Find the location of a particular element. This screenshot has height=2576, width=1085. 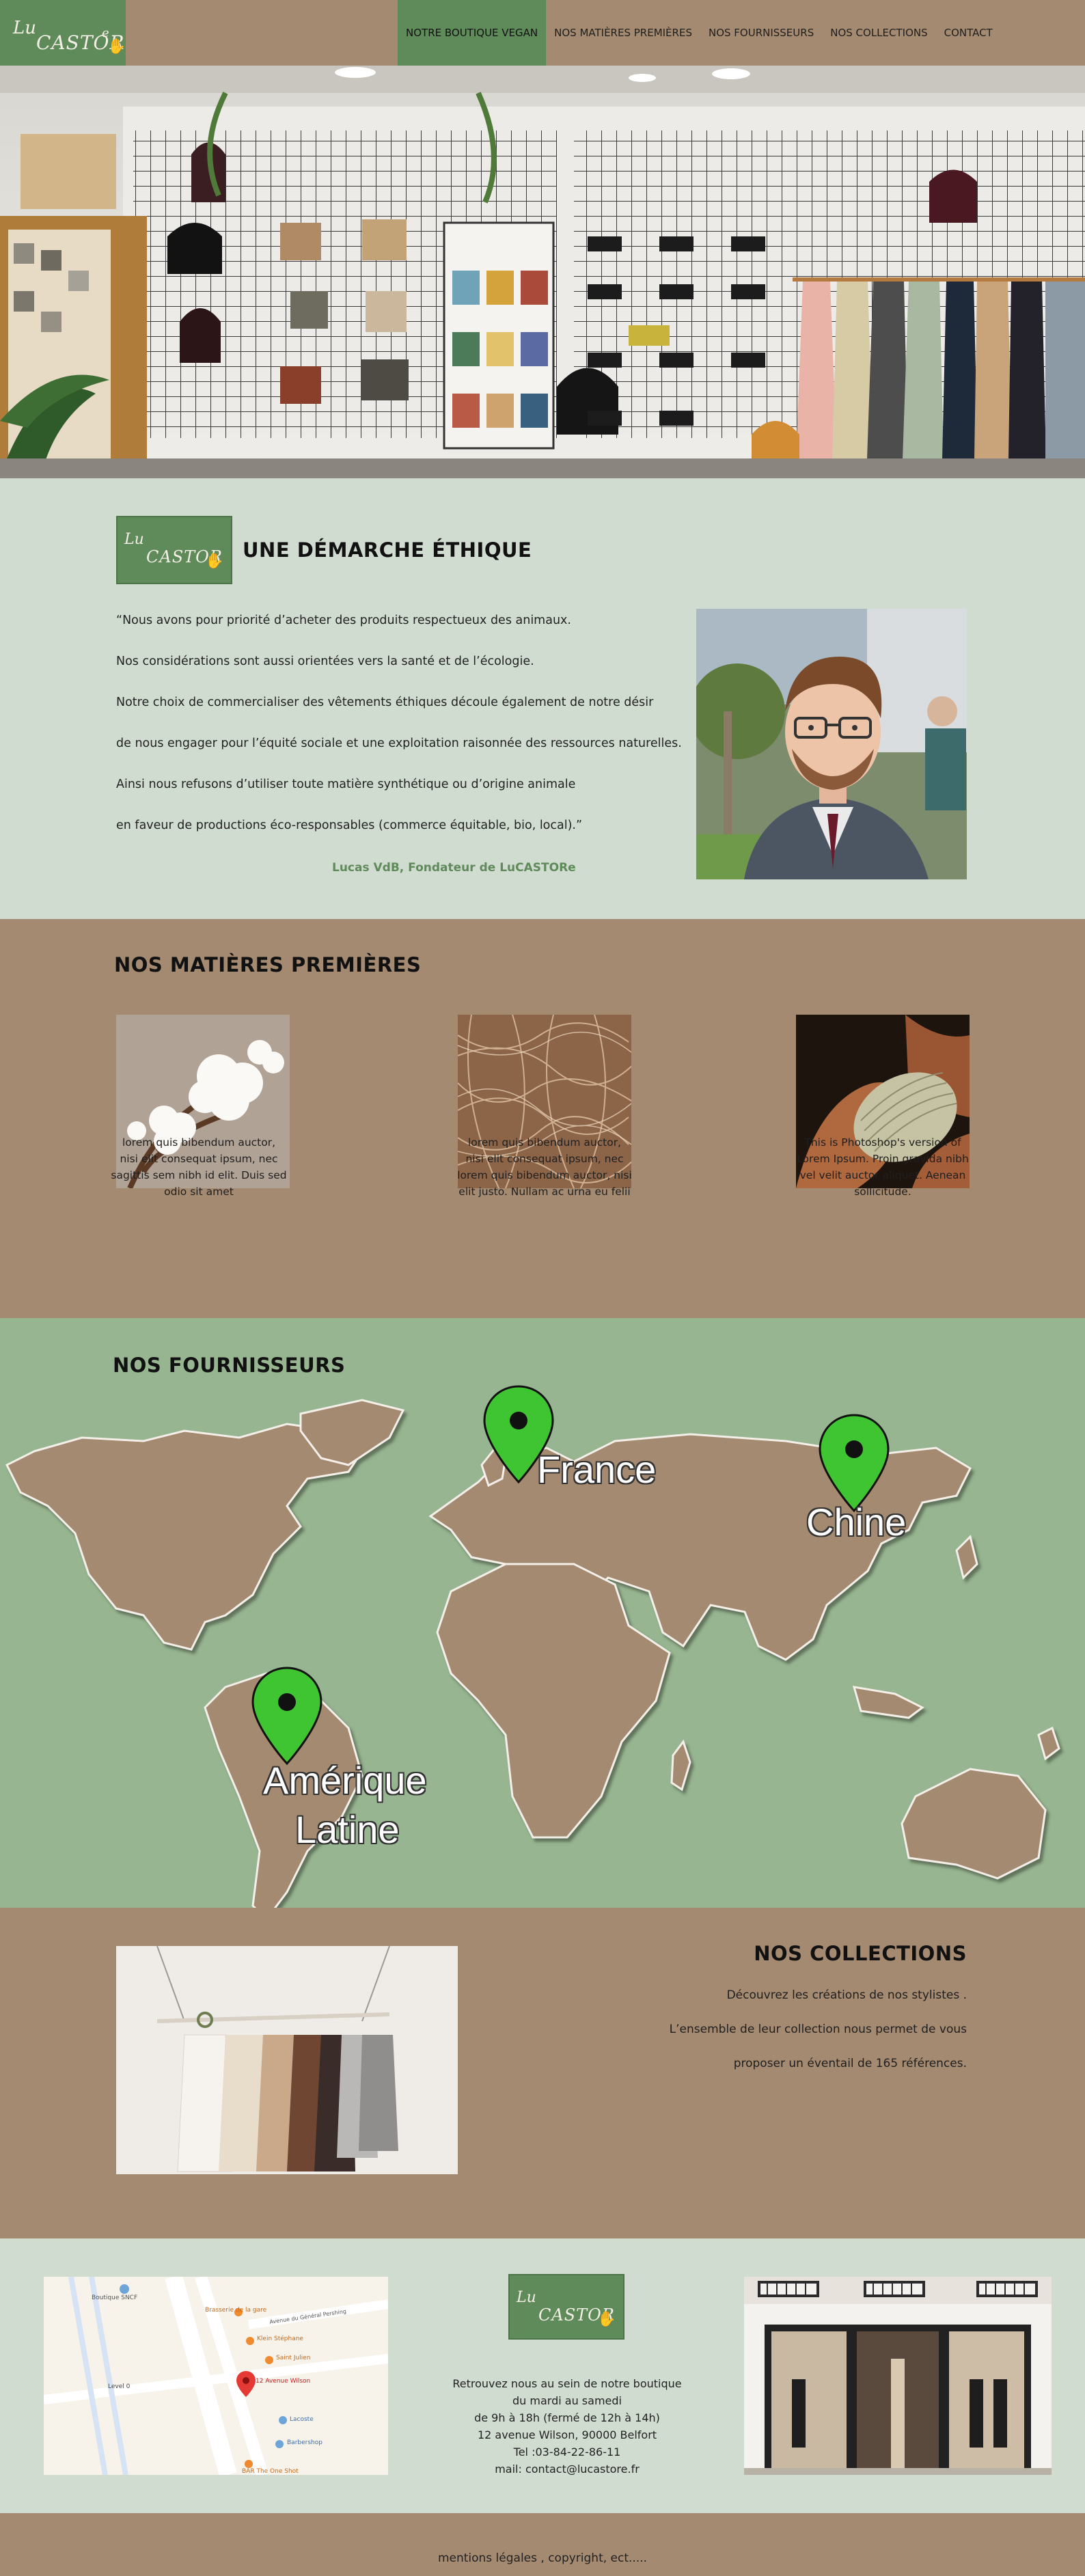

address-line: 12 avenue Wilson, 90000 Belfort is located at coordinates (567, 2434).